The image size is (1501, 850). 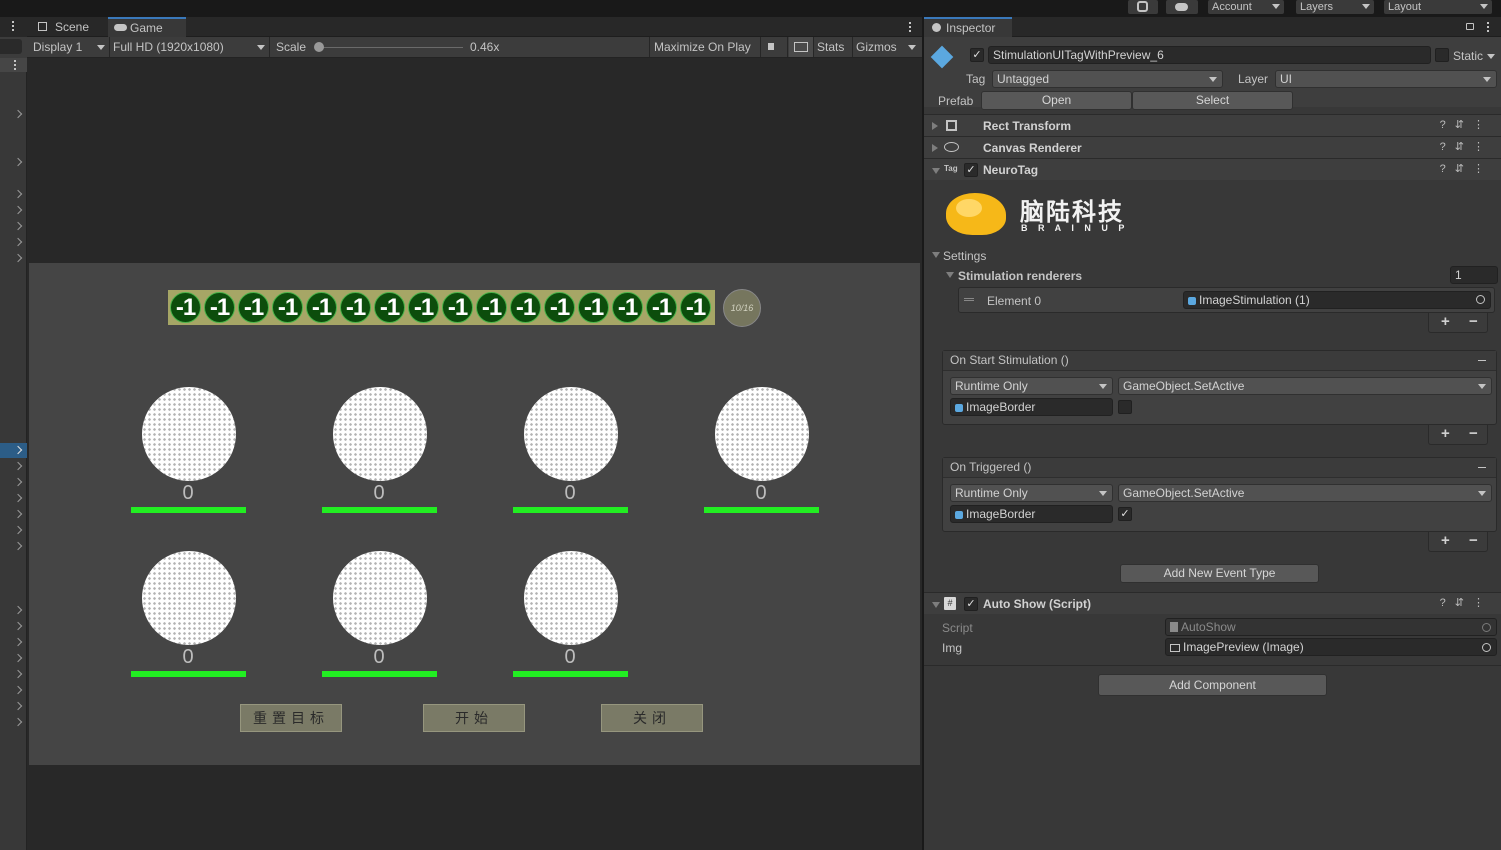 I want to click on auto-show-header: # ✓ Auto Show (Script) ?⇵⋮, so click(x=1212, y=603).